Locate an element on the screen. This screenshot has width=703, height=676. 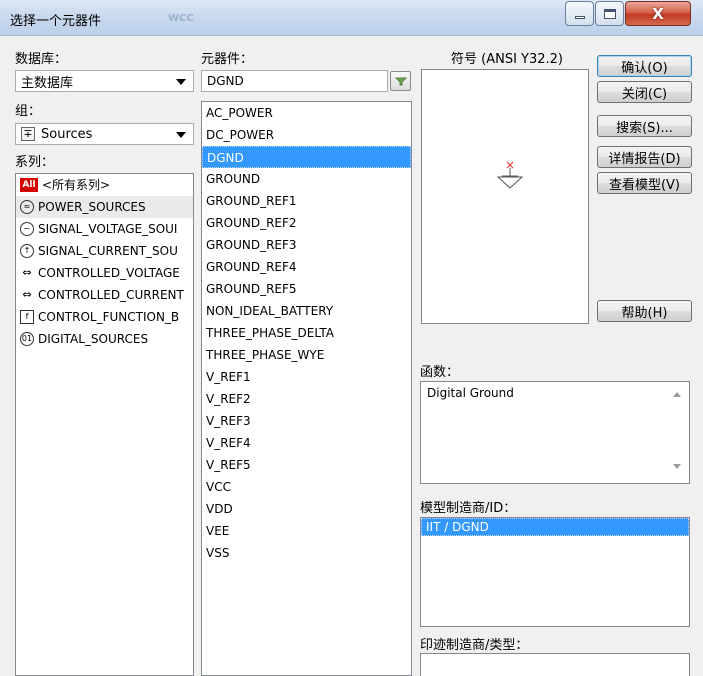
maximize-icon is located at coordinates (609, 13).